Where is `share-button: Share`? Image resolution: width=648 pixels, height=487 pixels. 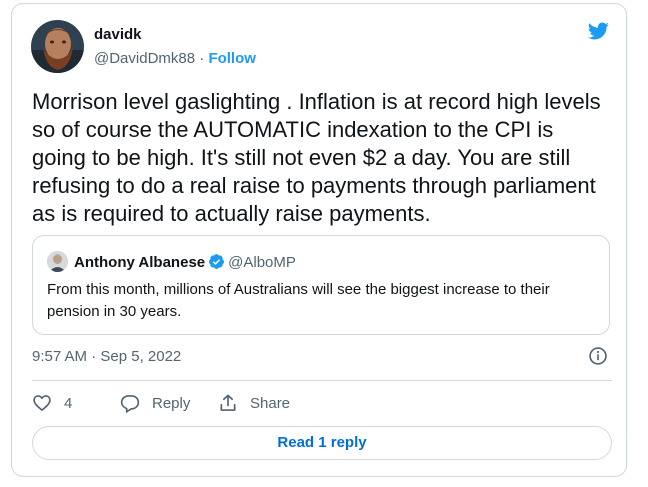 share-button: Share is located at coordinates (254, 403).